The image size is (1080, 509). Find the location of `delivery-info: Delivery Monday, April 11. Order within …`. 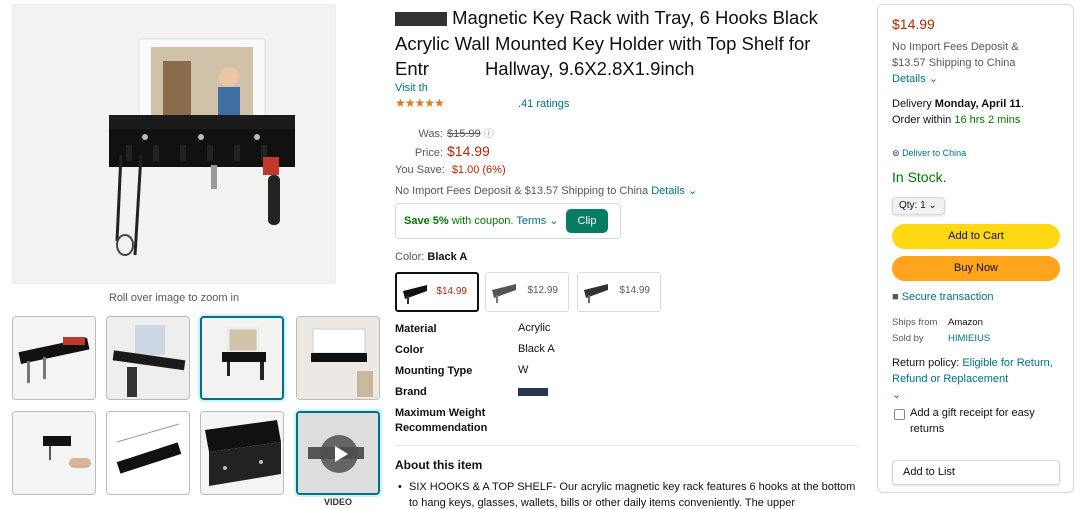

delivery-info: Delivery Monday, April 11. Order within … is located at coordinates (958, 112).